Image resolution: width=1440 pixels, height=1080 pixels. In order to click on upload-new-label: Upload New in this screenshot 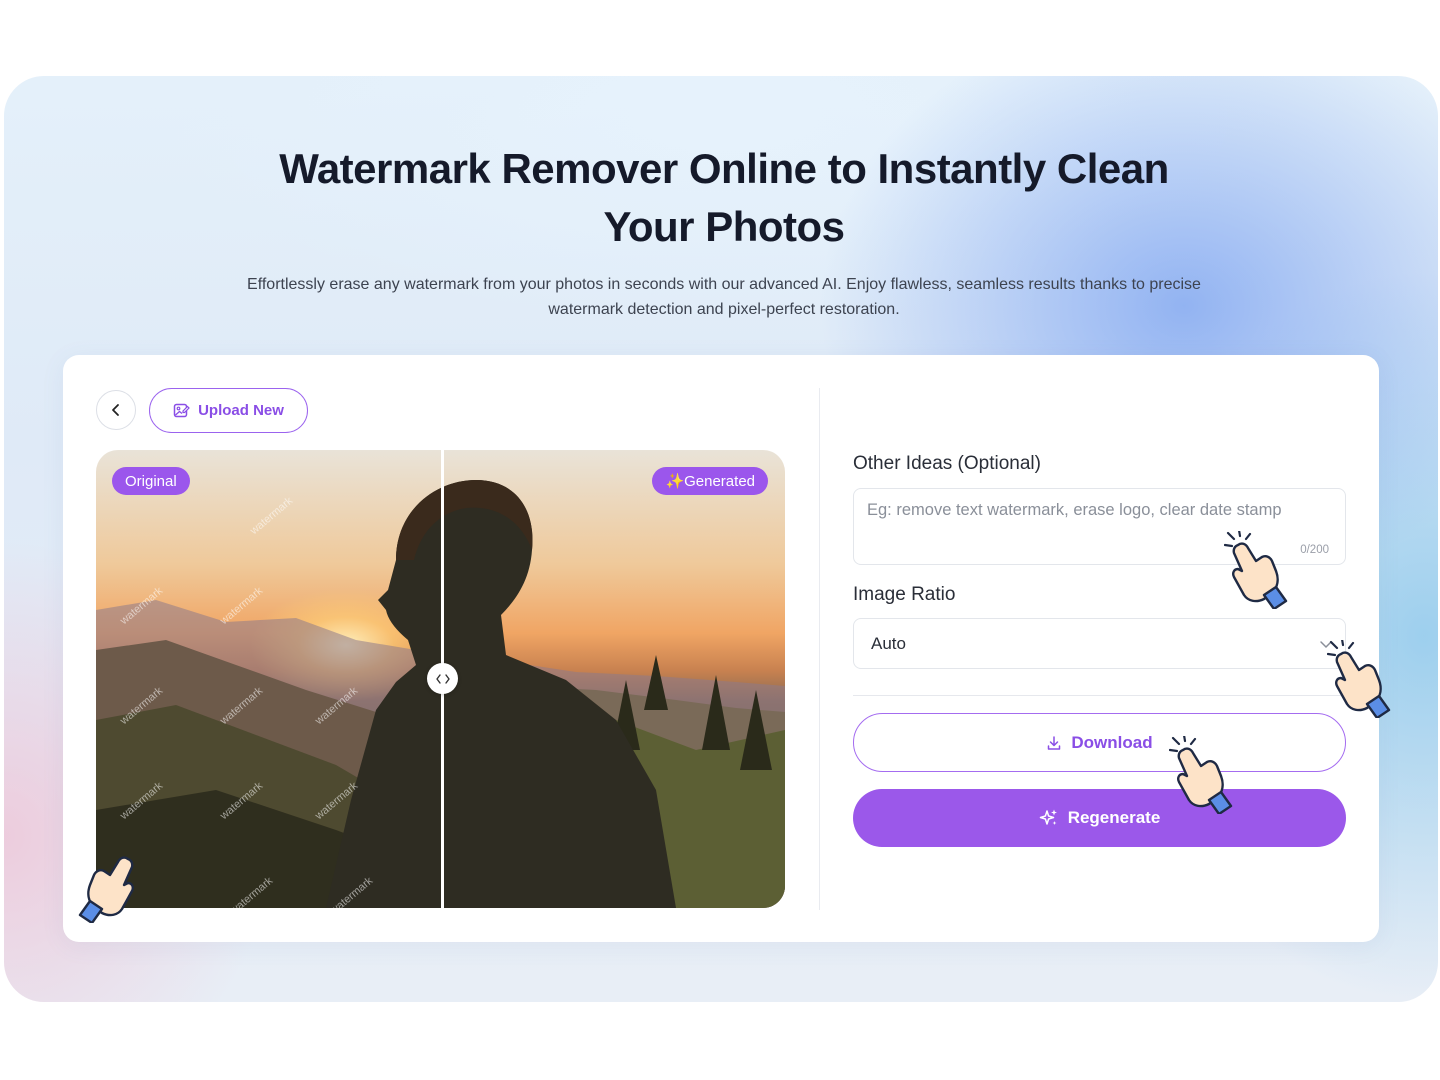, I will do `click(241, 410)`.